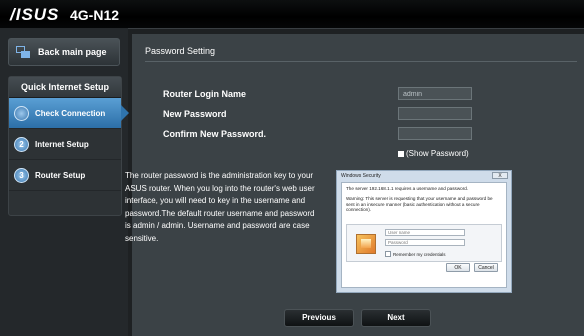 The width and height of the screenshot is (584, 336). I want to click on menu-title: Quick Internet Setup, so click(65, 87).